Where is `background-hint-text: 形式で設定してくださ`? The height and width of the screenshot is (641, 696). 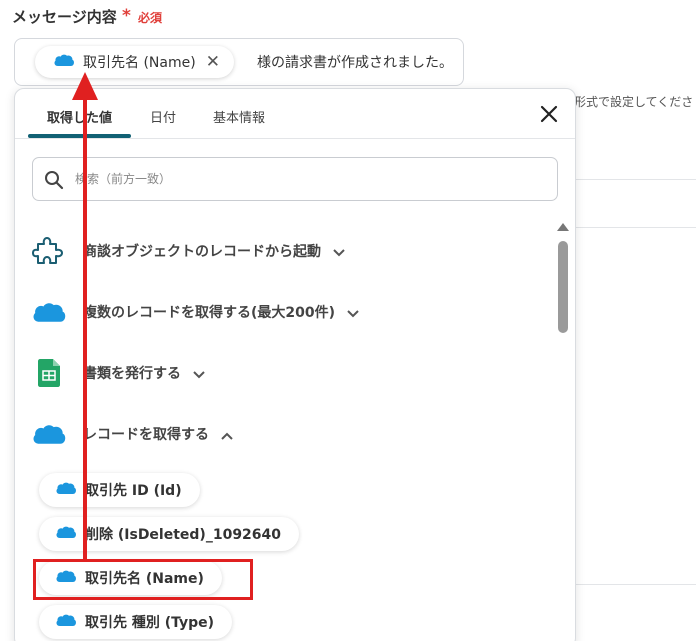 background-hint-text: 形式で設定してくださ is located at coordinates (634, 102).